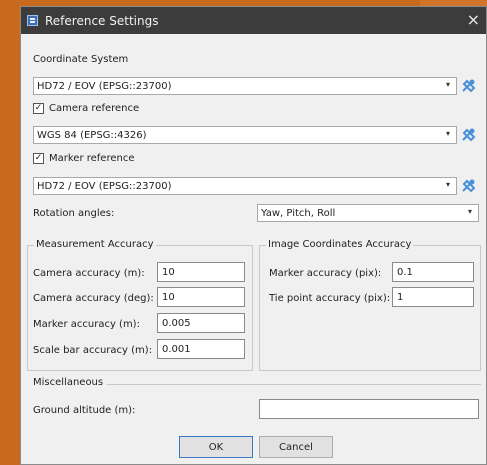 The image size is (487, 465). I want to click on ground-altitude-label: Ground altitude (m):, so click(84, 410).